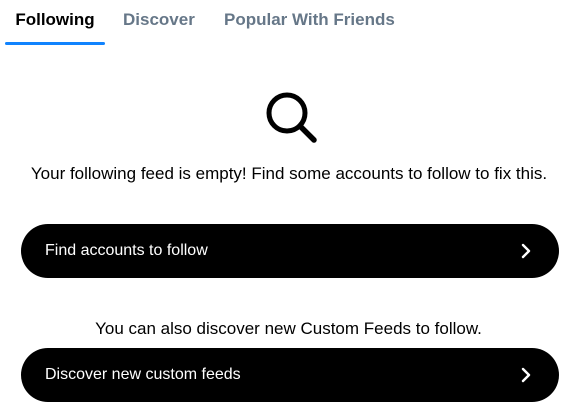 This screenshot has width=577, height=411. I want to click on tab-discover: Discover, so click(159, 22).